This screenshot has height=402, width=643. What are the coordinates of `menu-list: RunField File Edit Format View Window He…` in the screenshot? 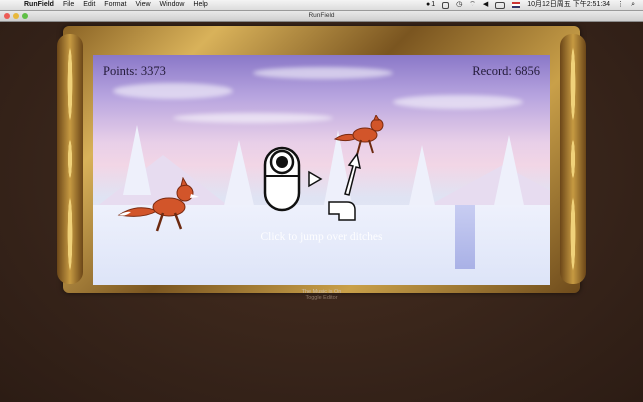 It's located at (116, 5).